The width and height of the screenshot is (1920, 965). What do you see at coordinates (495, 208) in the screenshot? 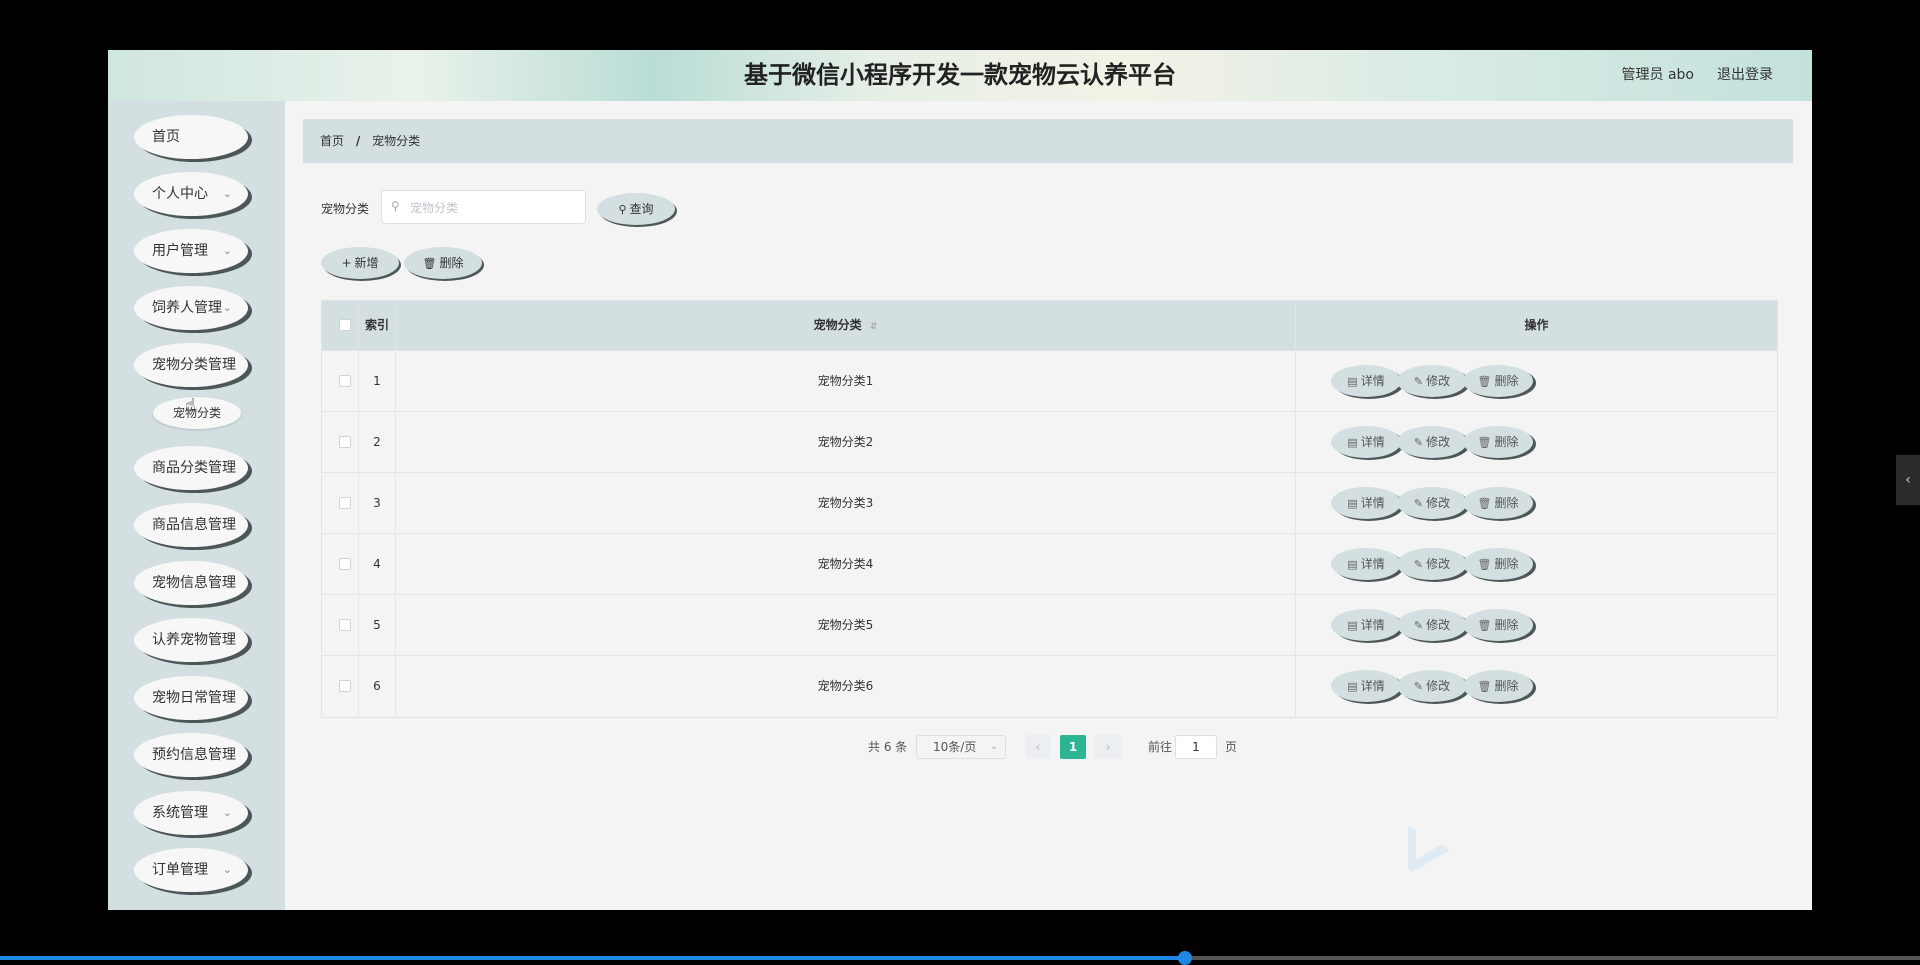
I see `search-input` at bounding box center [495, 208].